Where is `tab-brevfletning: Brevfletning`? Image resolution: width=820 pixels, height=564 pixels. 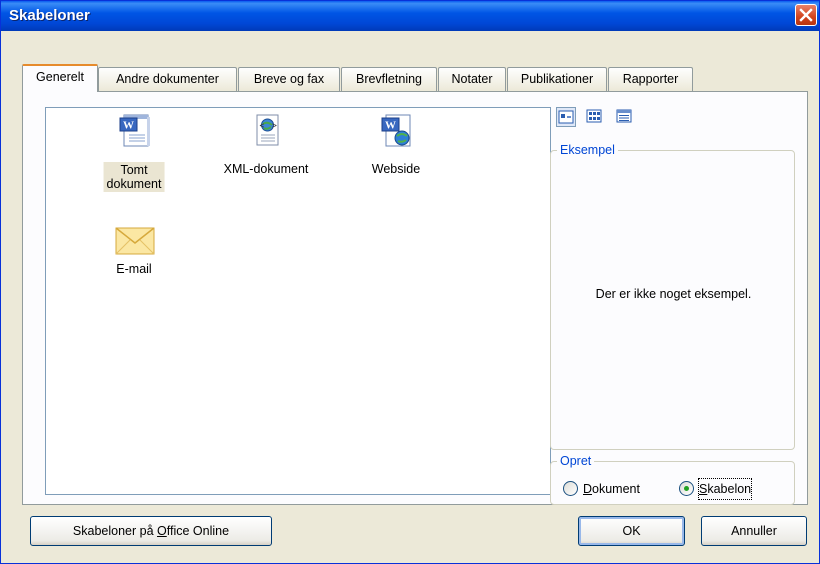
tab-brevfletning: Brevfletning is located at coordinates (389, 79).